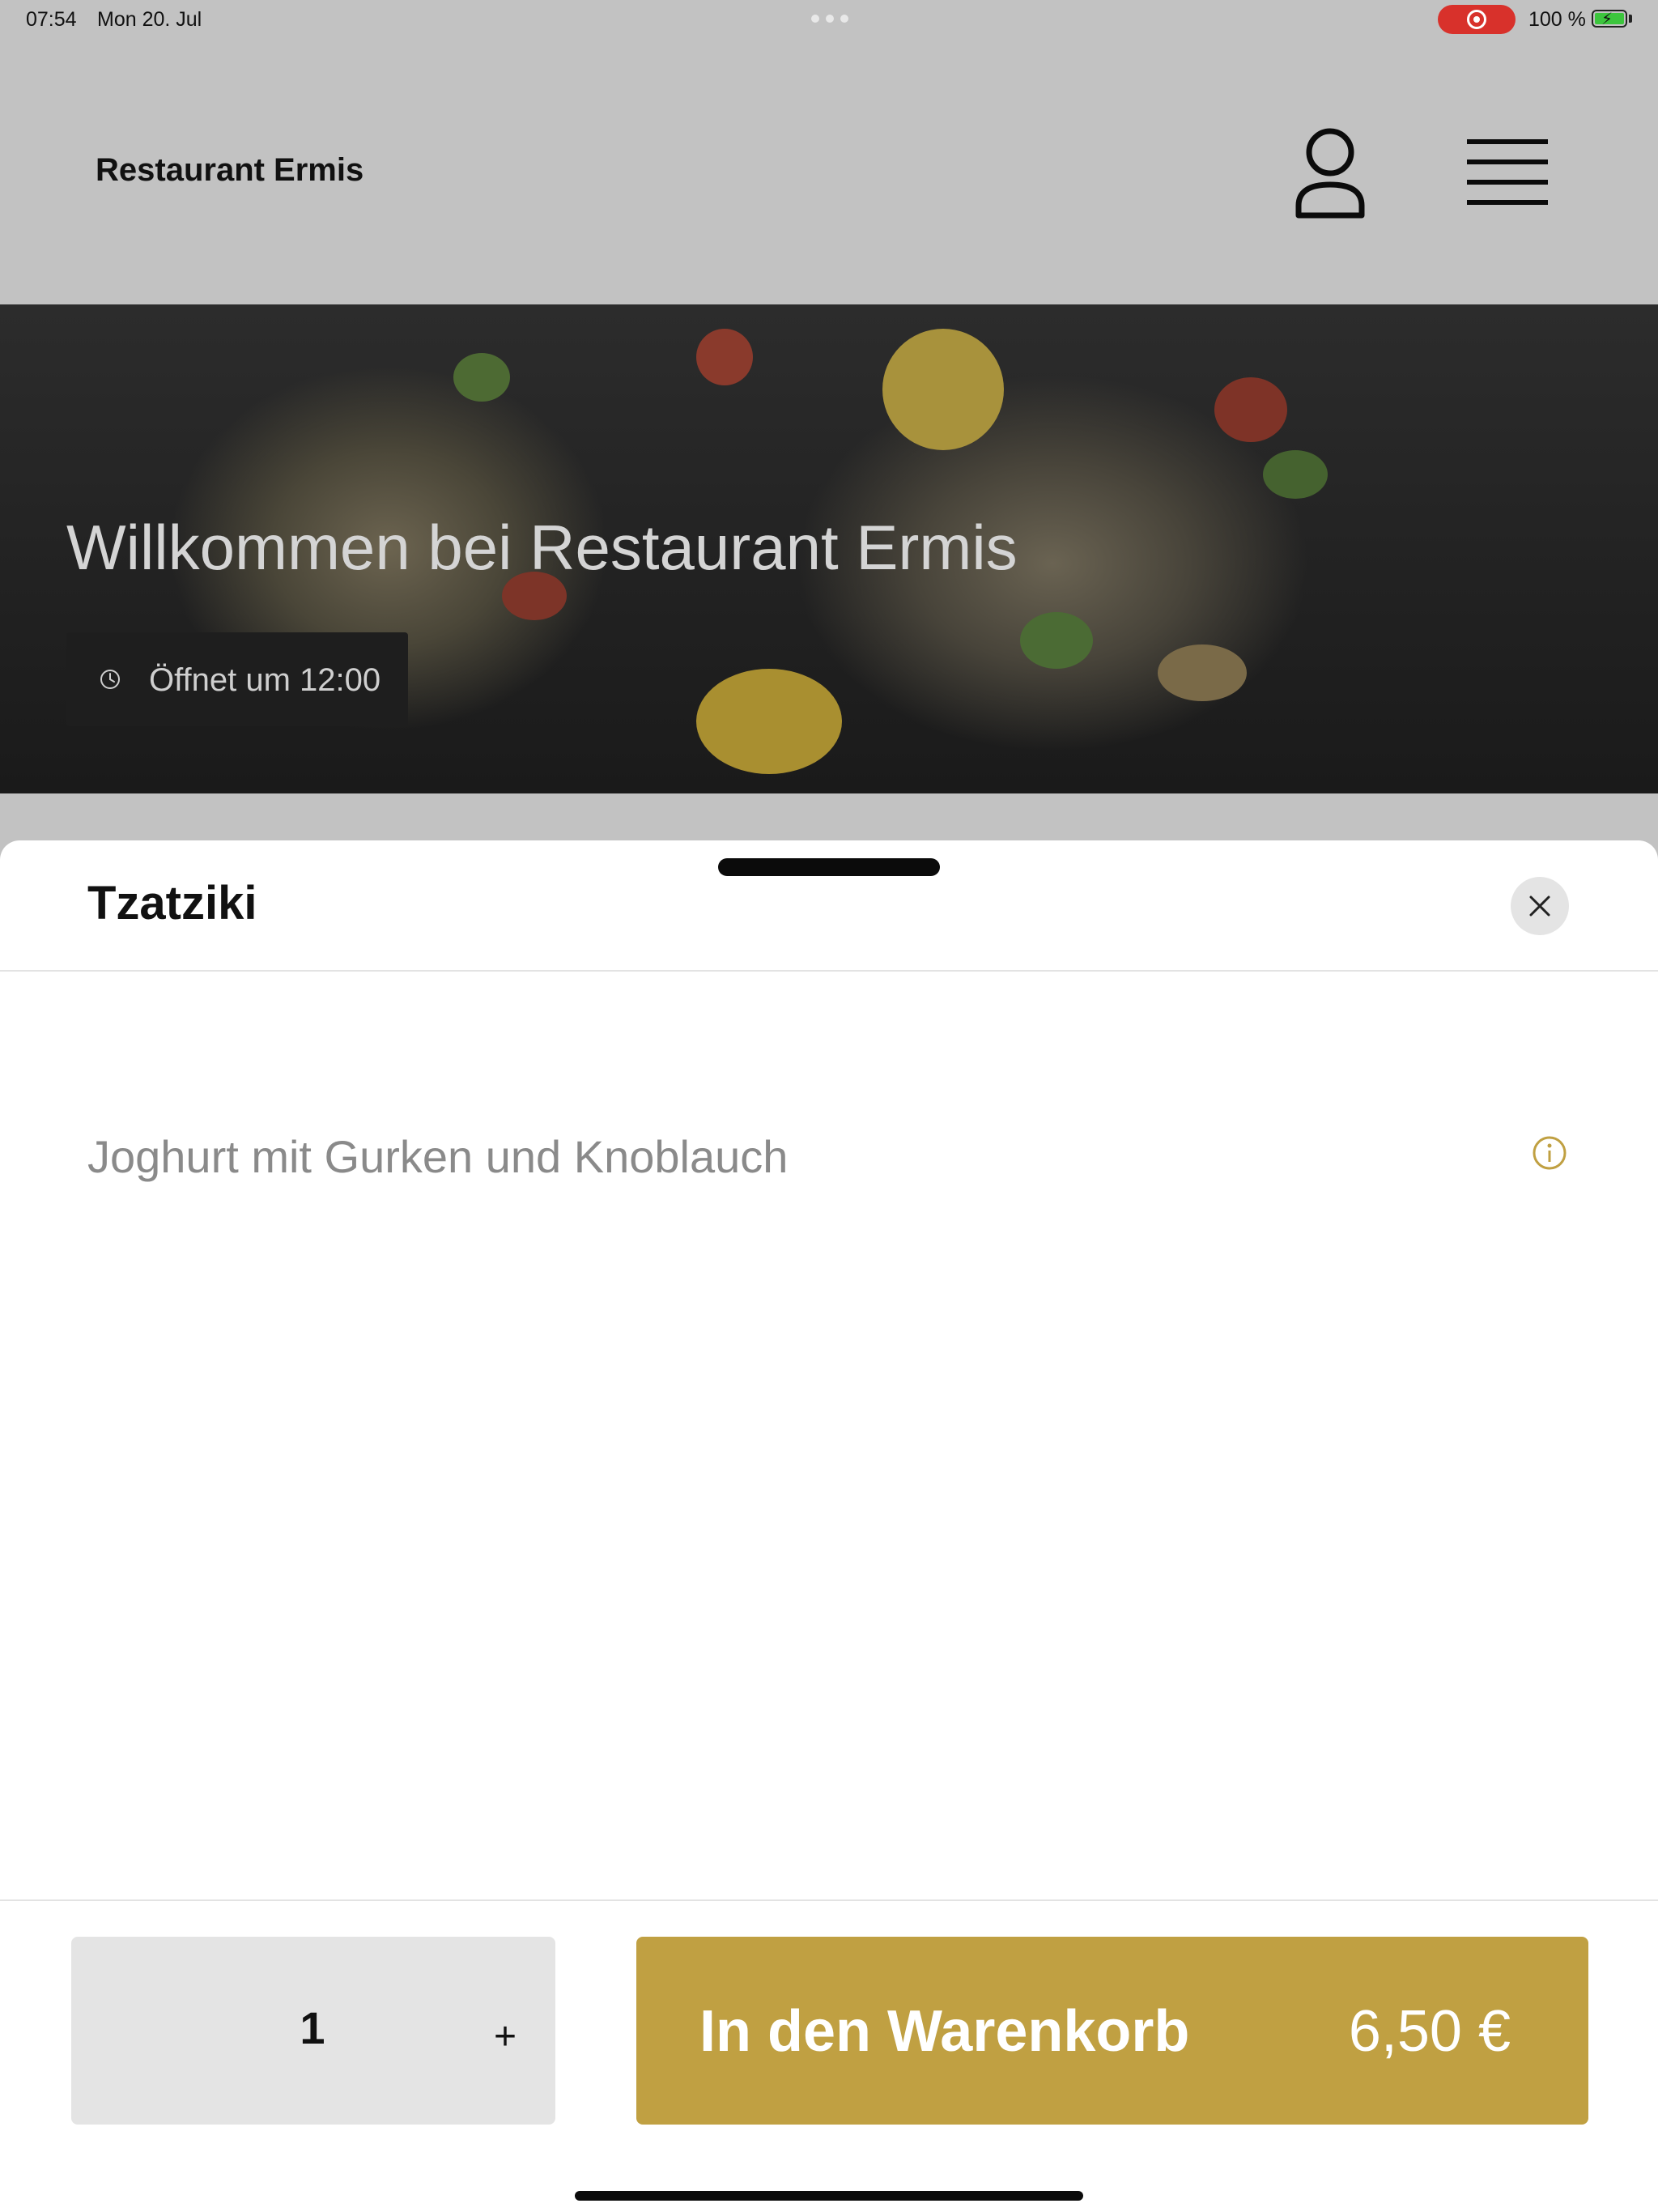 This screenshot has height=2212, width=1658. Describe the element at coordinates (1609, 19) in the screenshot. I see `battery-icon: ⚡` at that location.